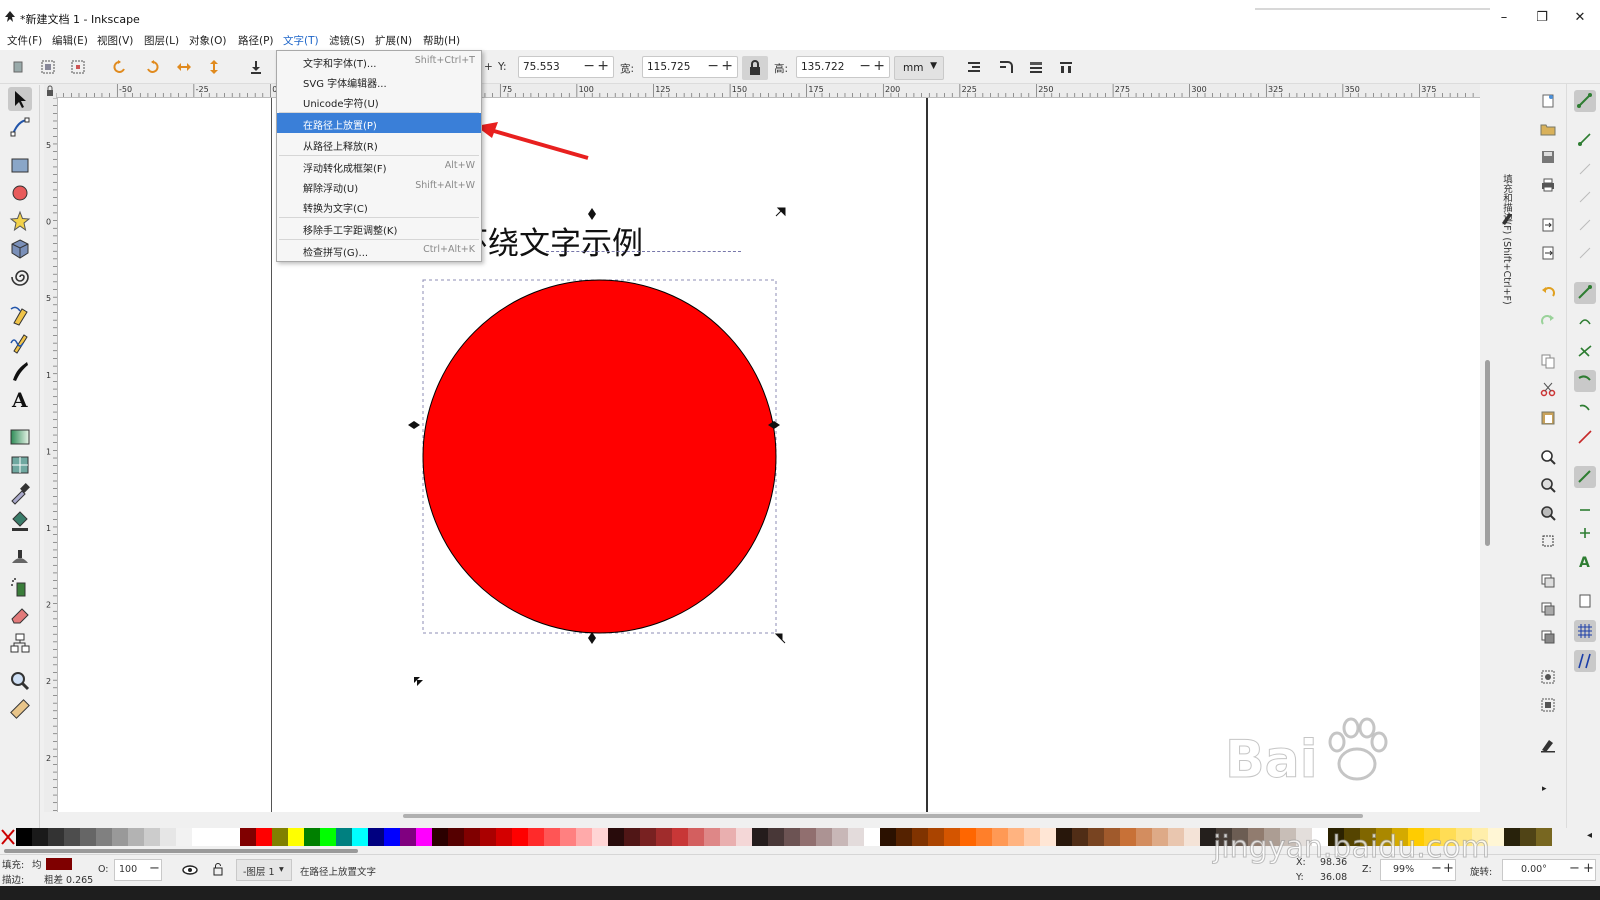  Describe the element at coordinates (301, 42) in the screenshot. I see `menu-text: 文字(T)` at that location.